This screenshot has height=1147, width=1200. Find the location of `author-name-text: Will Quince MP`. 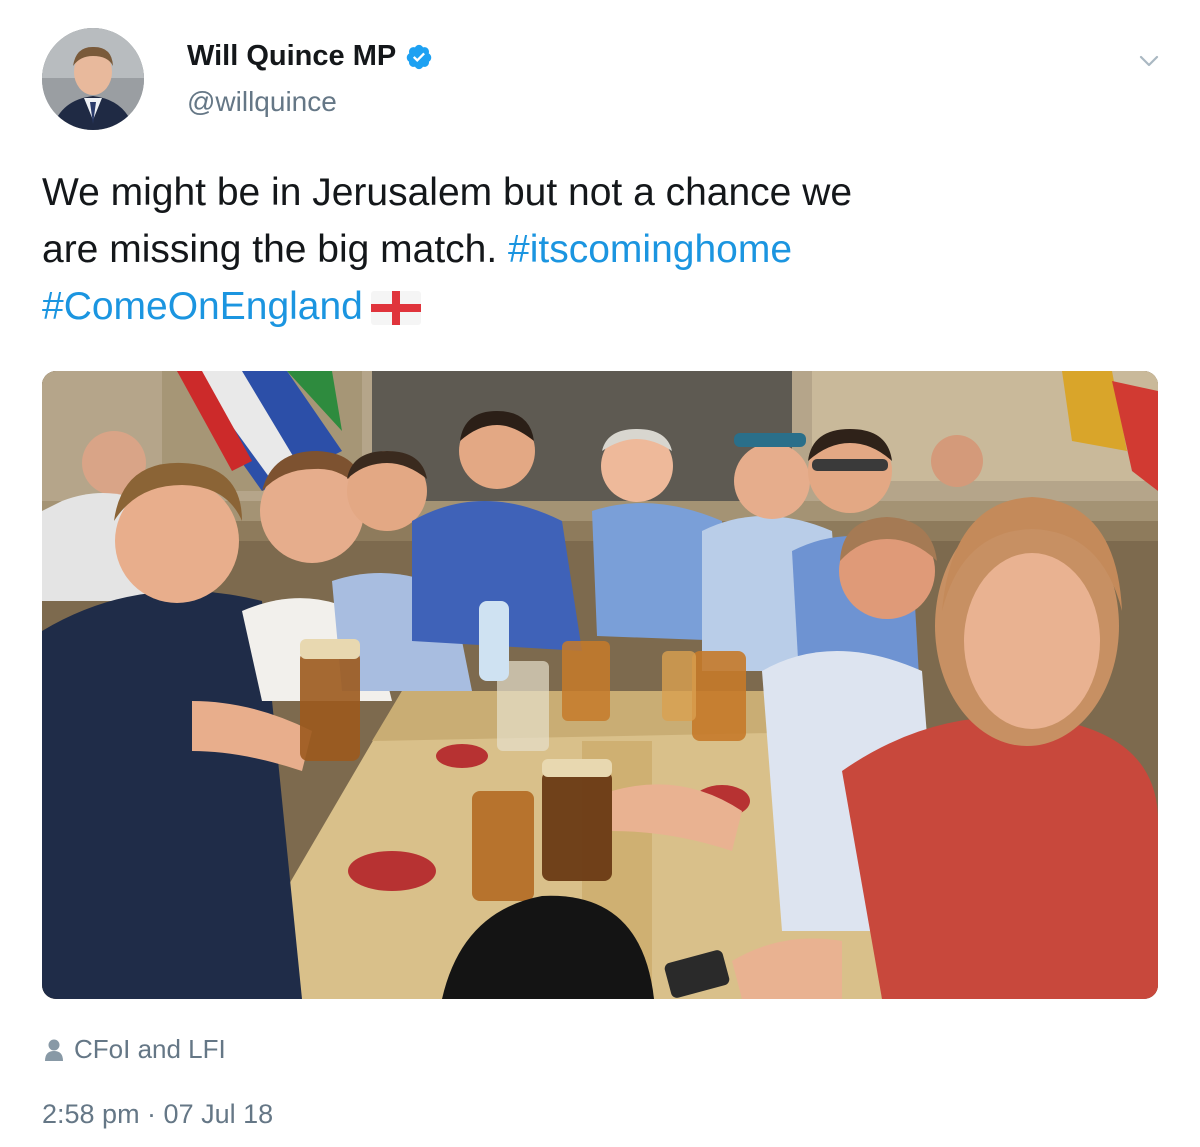

author-name-text: Will Quince MP is located at coordinates (291, 56).